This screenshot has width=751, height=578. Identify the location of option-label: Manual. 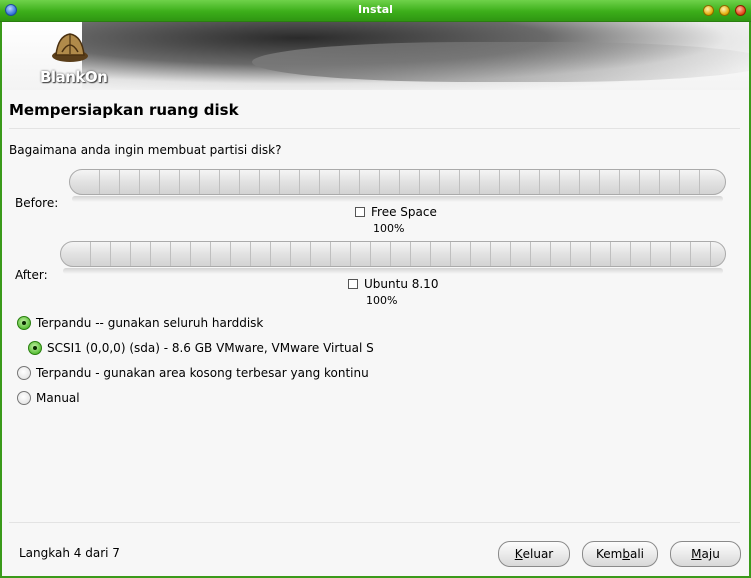
(58, 398).